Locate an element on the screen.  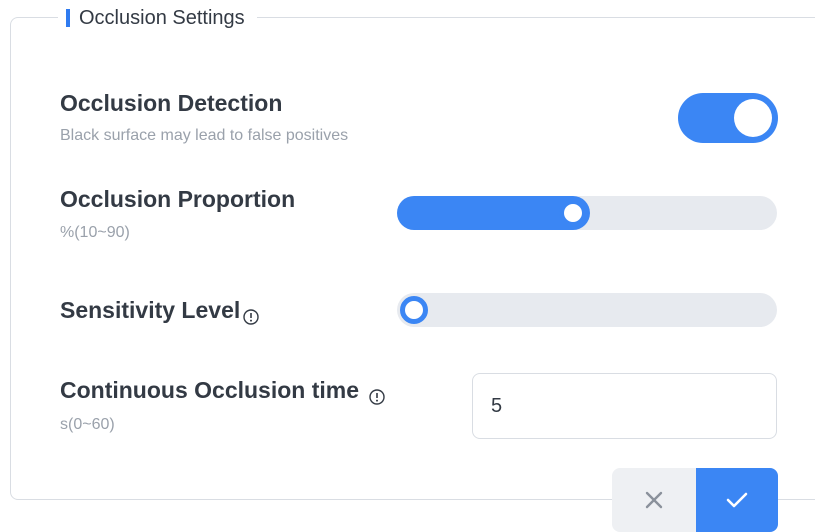
continuous-occlusion-time-row: Continuous Occlusion time is located at coordinates (222, 391).